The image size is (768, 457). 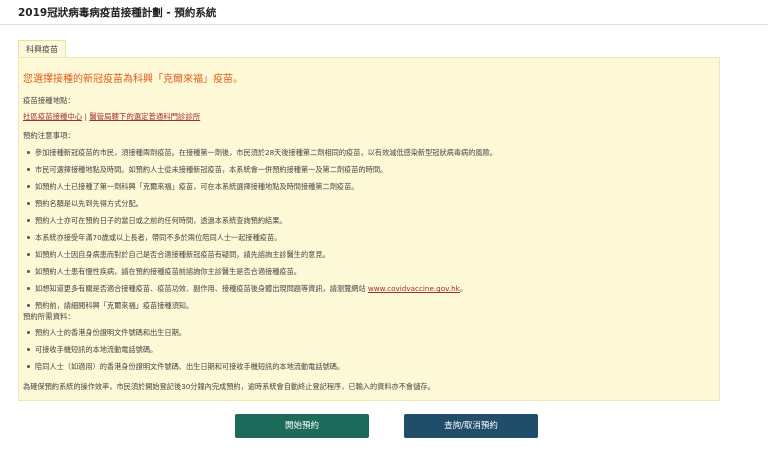 I want to click on ha-general-clinic-link: 醫管局轄下的選定普通科門診診所, so click(x=144, y=116).